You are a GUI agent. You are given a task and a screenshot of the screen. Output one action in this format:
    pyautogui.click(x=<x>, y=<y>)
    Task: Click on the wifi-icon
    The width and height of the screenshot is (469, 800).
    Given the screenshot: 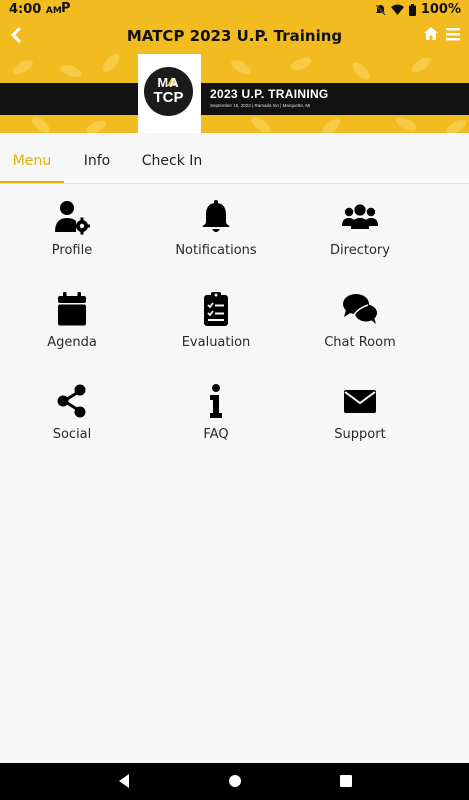 What is the action you would take?
    pyautogui.click(x=397, y=9)
    